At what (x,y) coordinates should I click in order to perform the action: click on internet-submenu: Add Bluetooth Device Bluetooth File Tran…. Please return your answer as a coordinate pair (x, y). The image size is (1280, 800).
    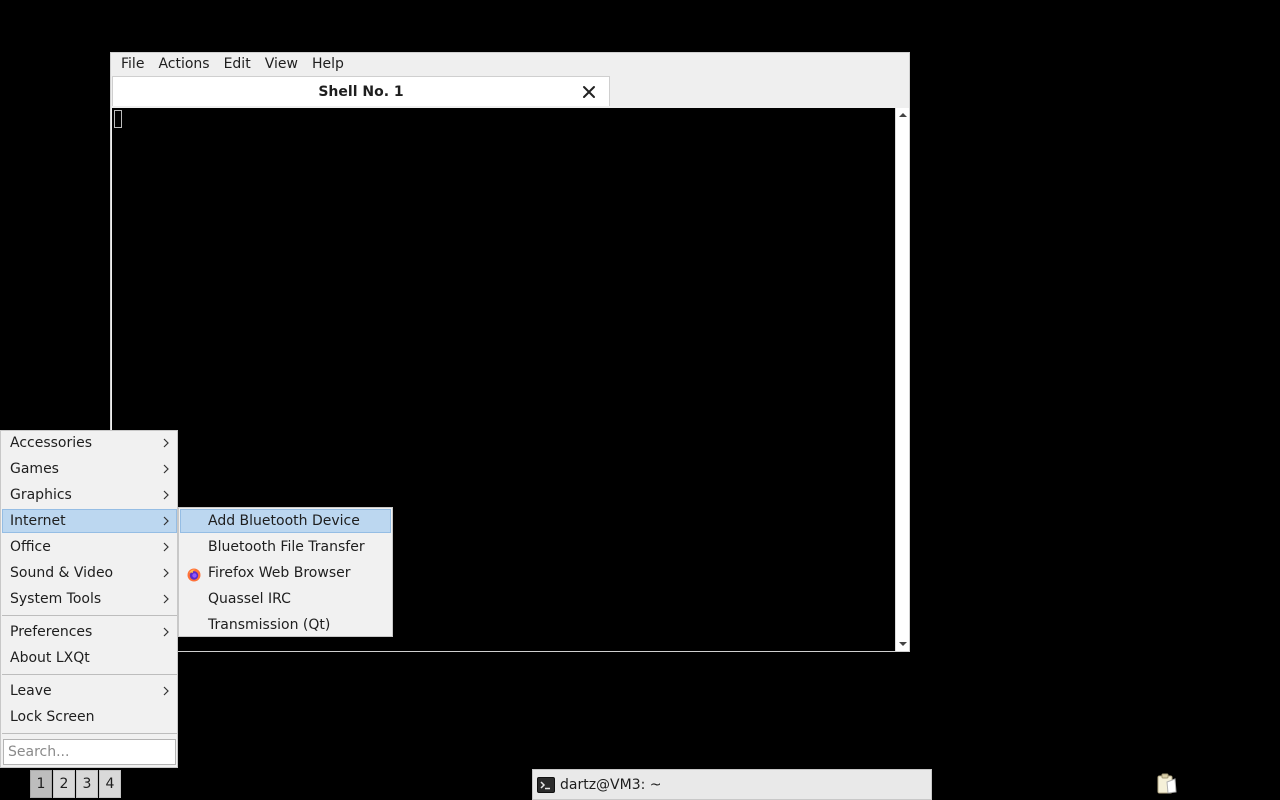
    Looking at the image, I should click on (285, 572).